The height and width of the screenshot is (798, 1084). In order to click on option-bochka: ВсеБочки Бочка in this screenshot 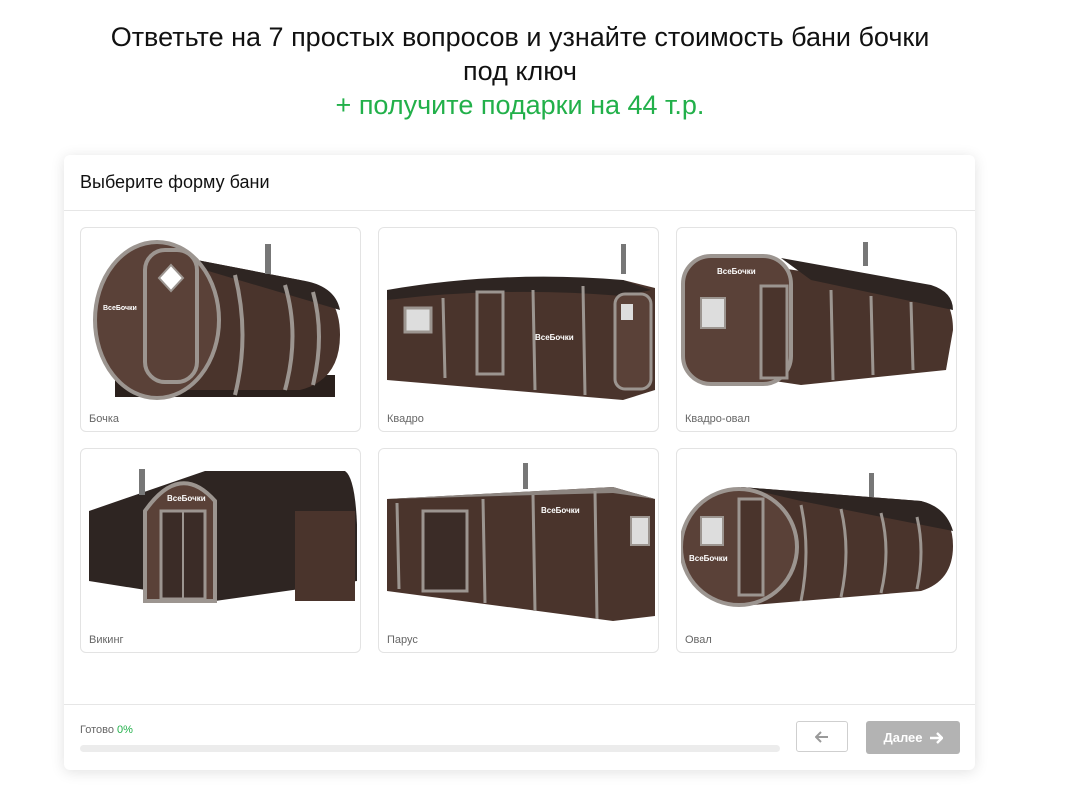, I will do `click(220, 329)`.